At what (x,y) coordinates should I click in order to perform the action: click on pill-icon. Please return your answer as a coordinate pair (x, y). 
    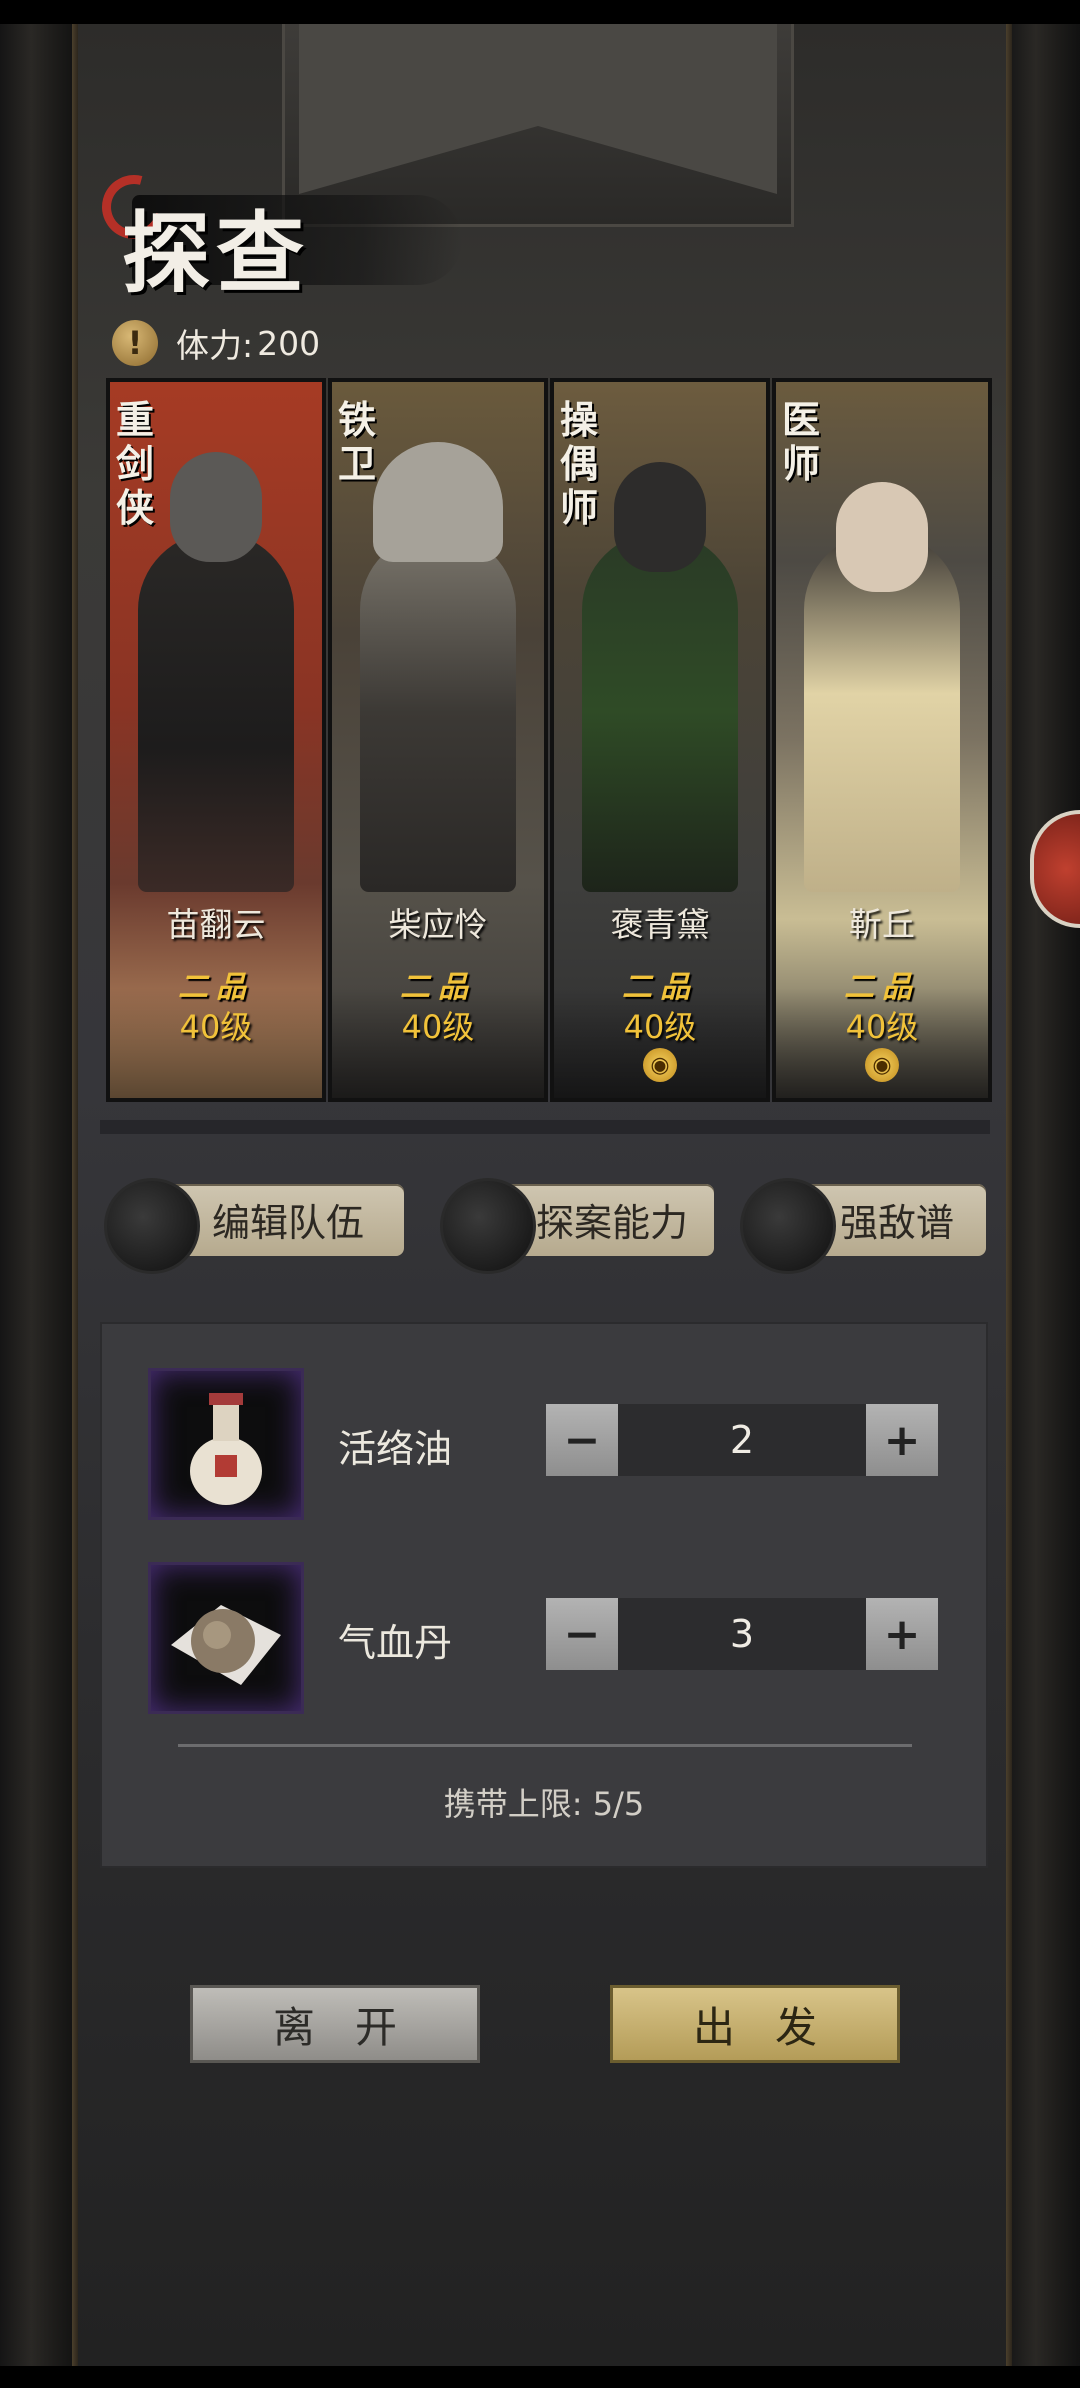
    Looking at the image, I should click on (226, 1638).